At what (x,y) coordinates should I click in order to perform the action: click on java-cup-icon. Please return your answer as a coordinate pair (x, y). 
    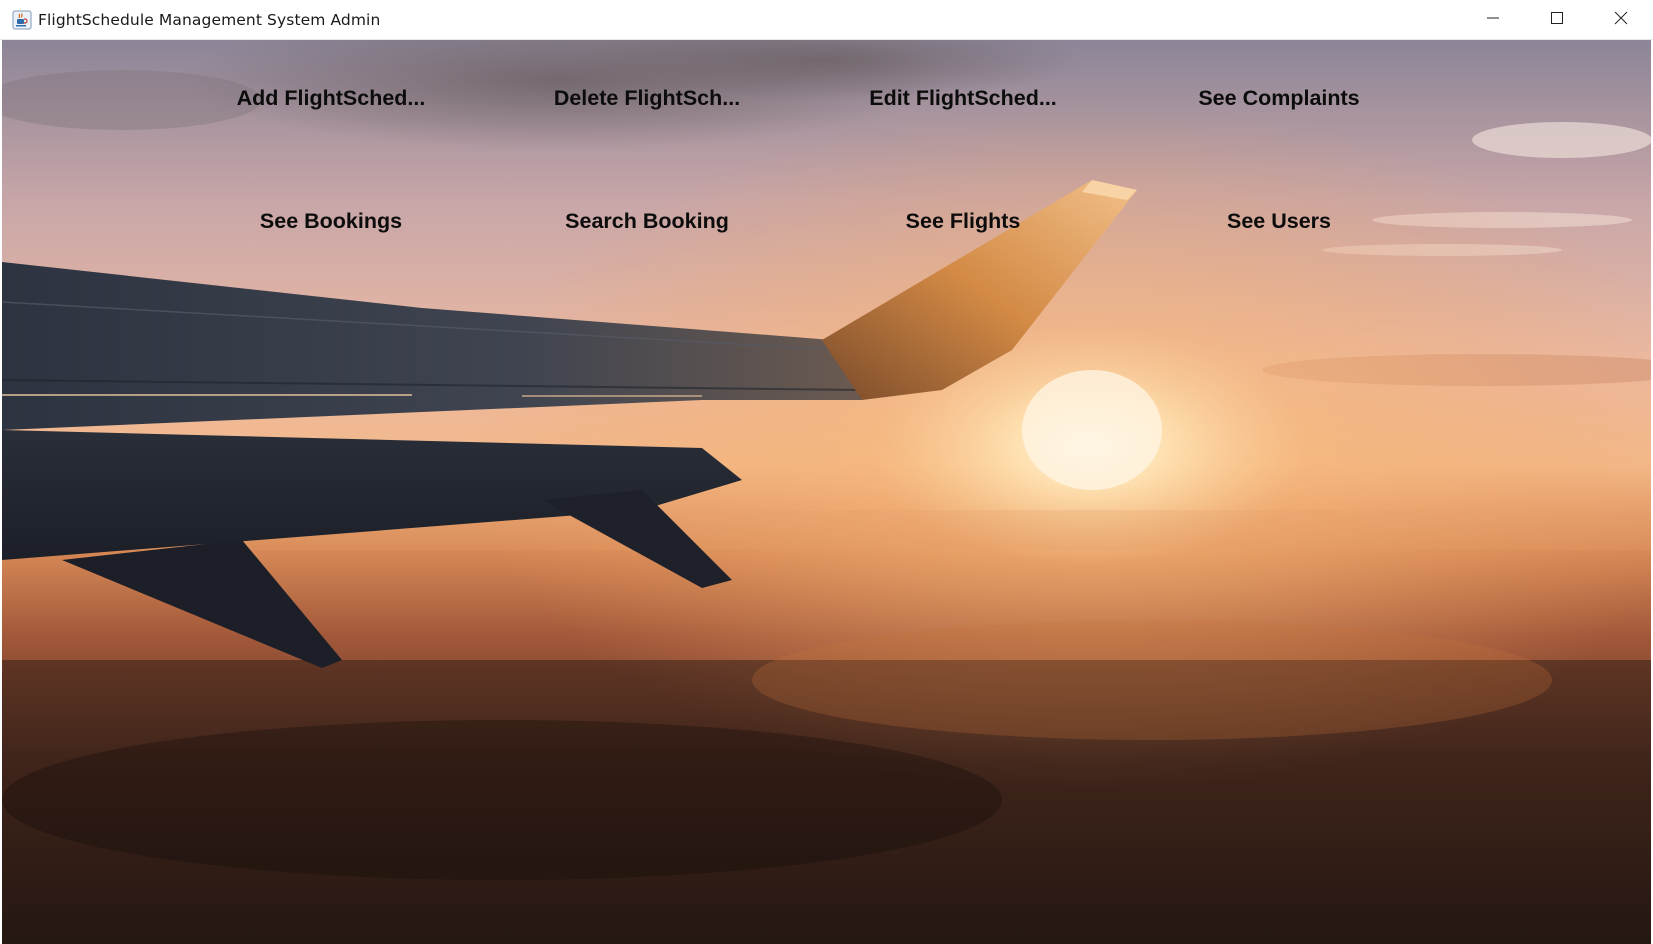
    Looking at the image, I should click on (22, 20).